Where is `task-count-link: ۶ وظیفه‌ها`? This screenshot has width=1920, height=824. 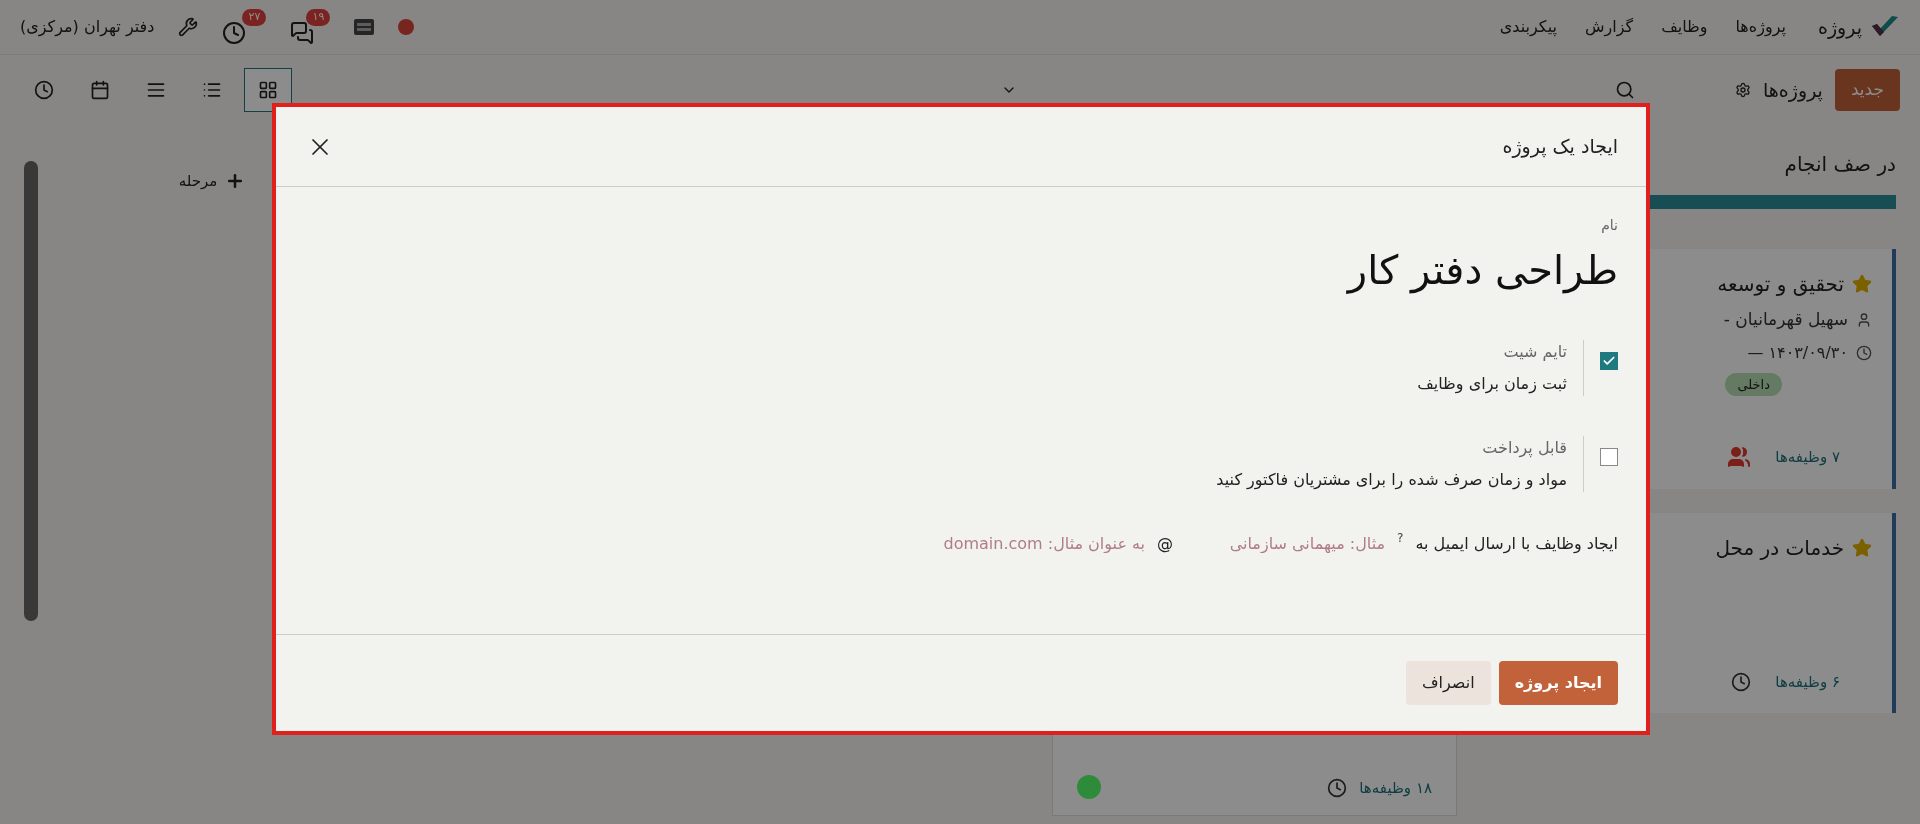
task-count-link: ۶ وظیفه‌ها is located at coordinates (1807, 681).